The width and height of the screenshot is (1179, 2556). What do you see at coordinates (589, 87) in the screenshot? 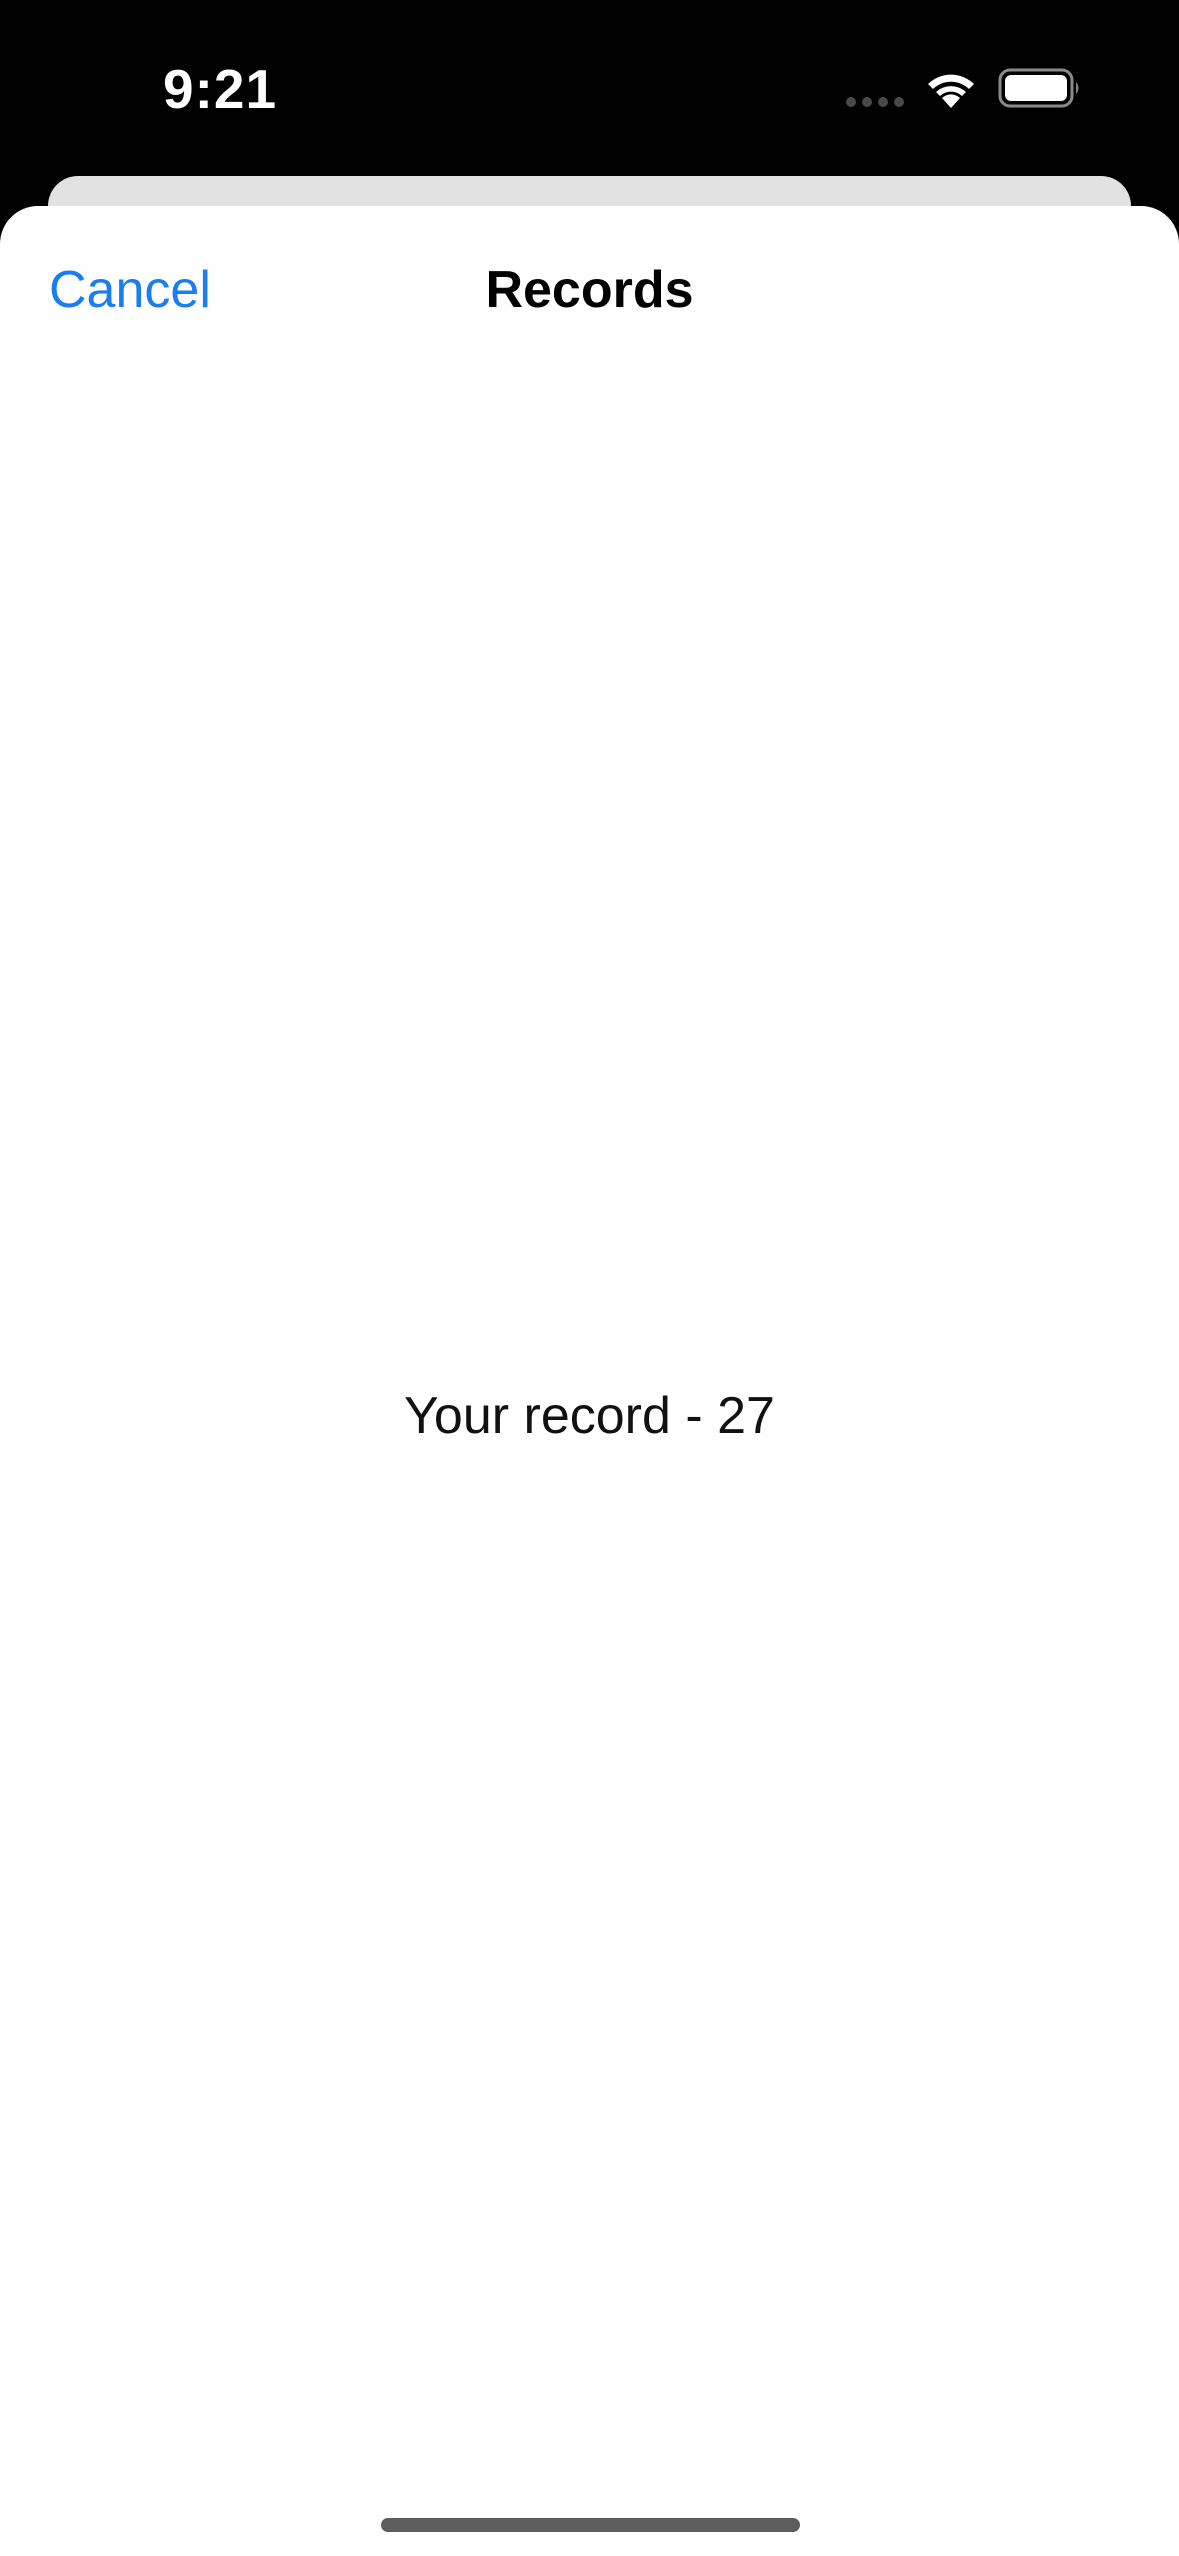
I see `status-bar: 9:21` at bounding box center [589, 87].